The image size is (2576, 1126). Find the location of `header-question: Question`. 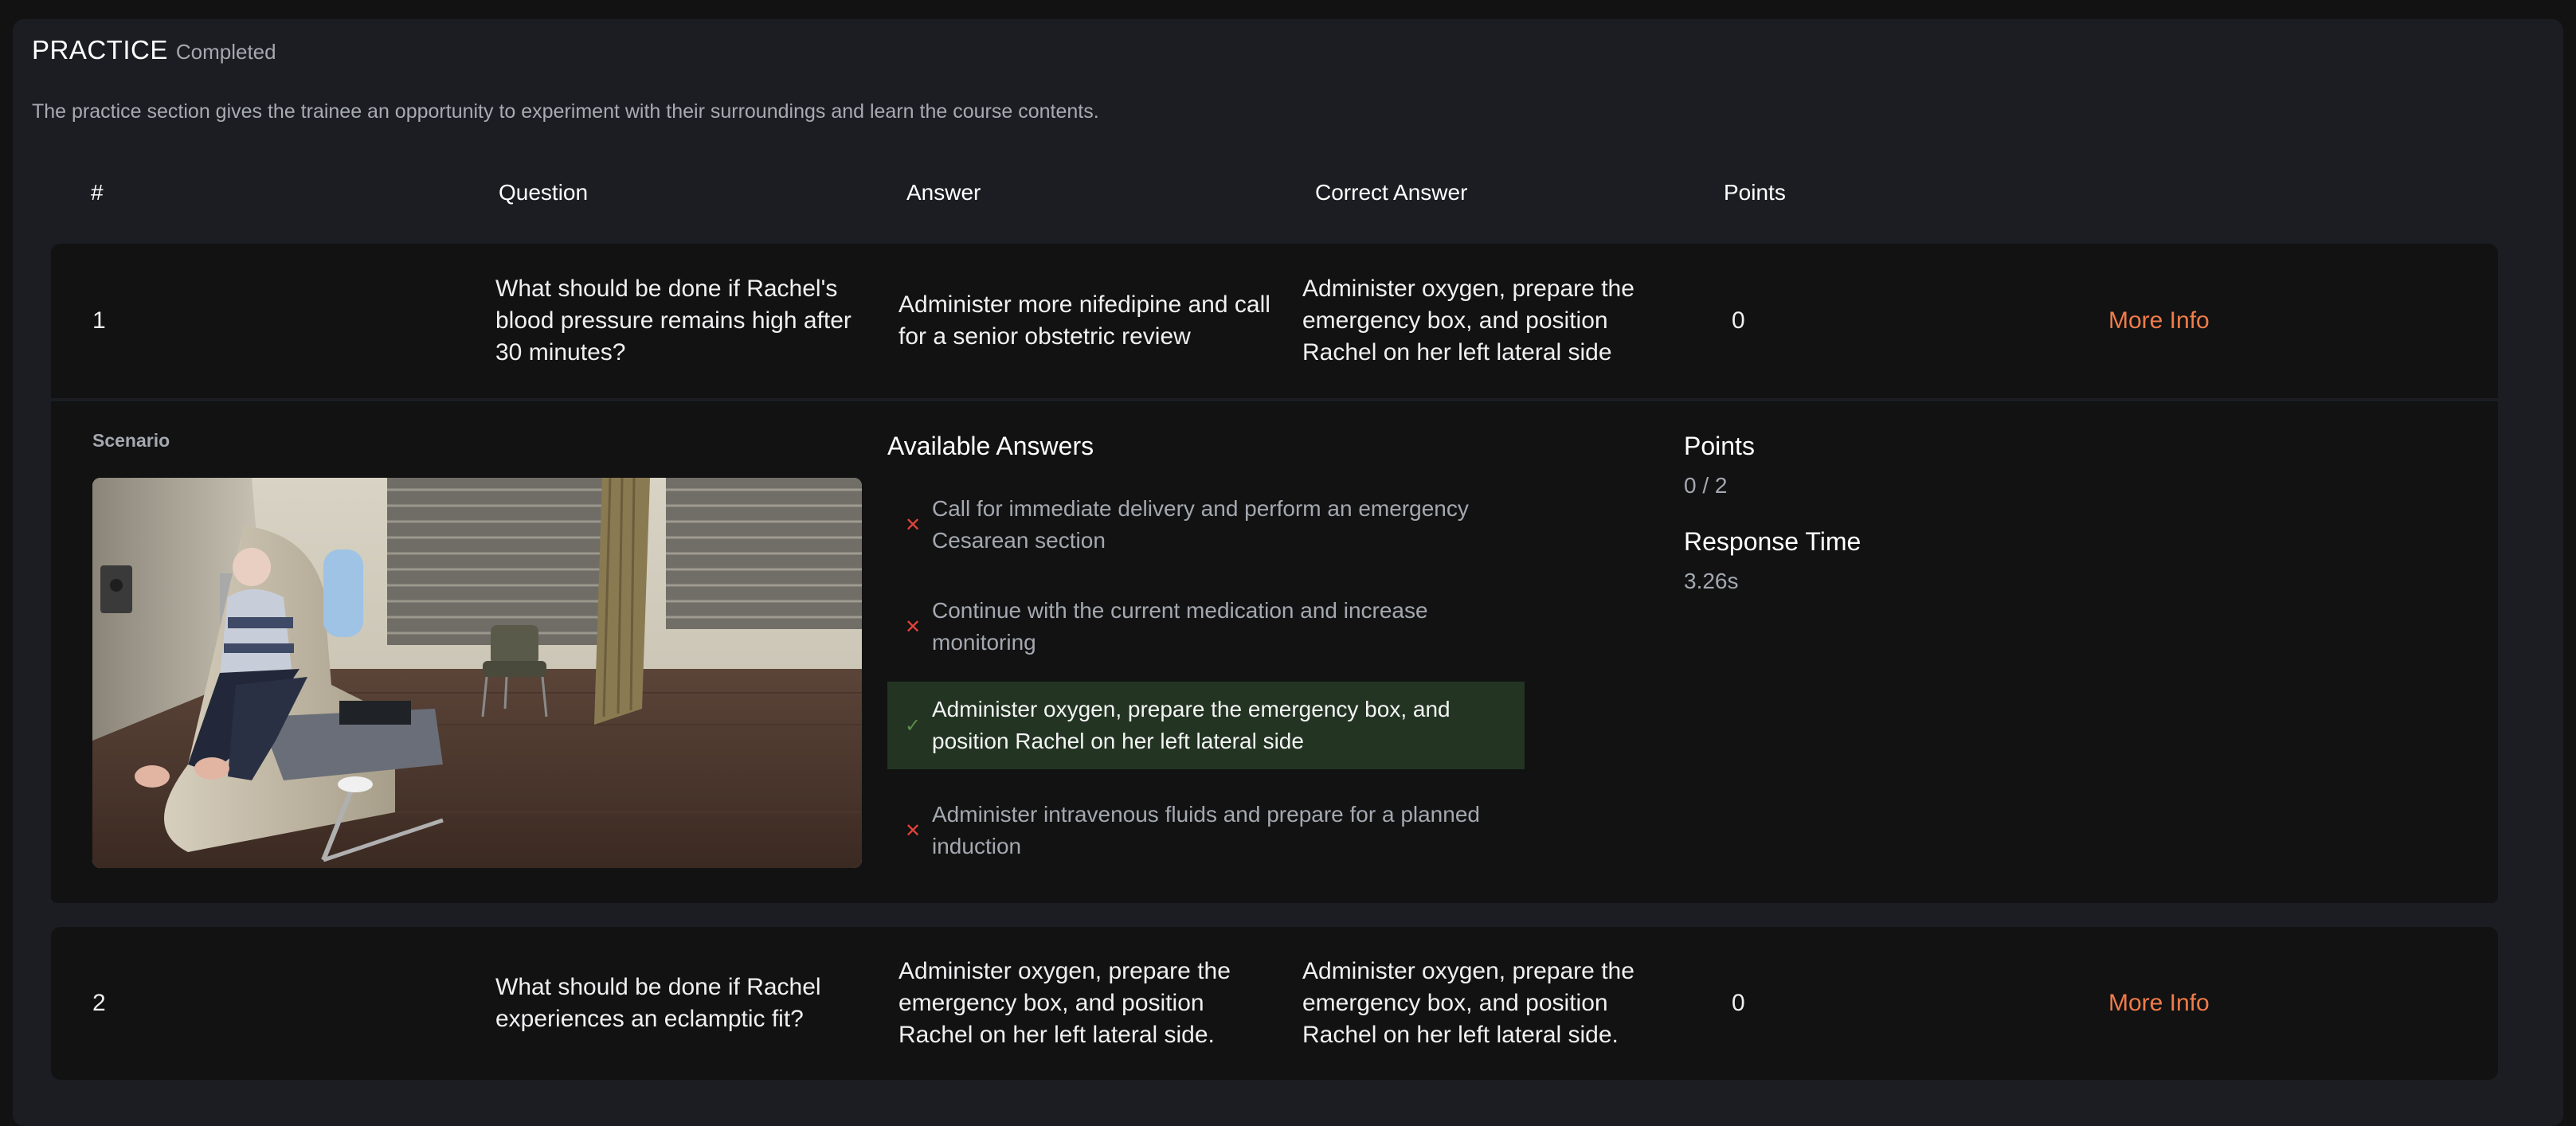

header-question: Question is located at coordinates (544, 192).